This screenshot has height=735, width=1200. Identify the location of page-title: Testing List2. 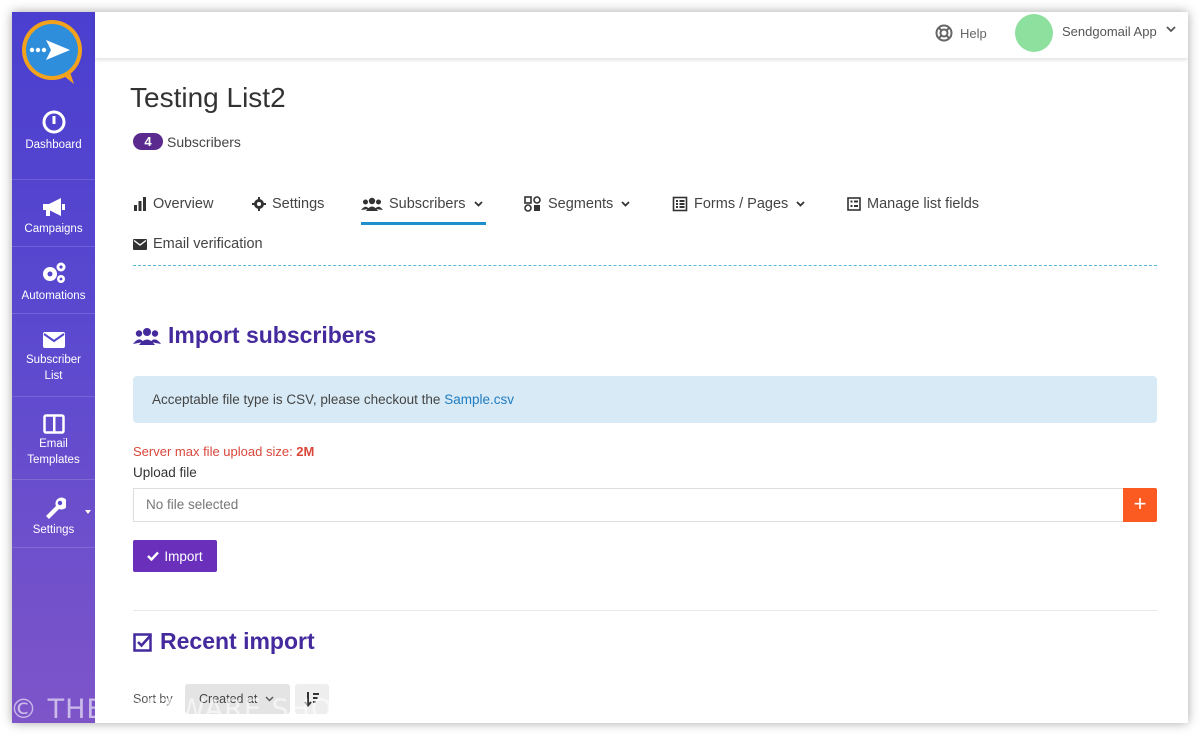
(208, 97).